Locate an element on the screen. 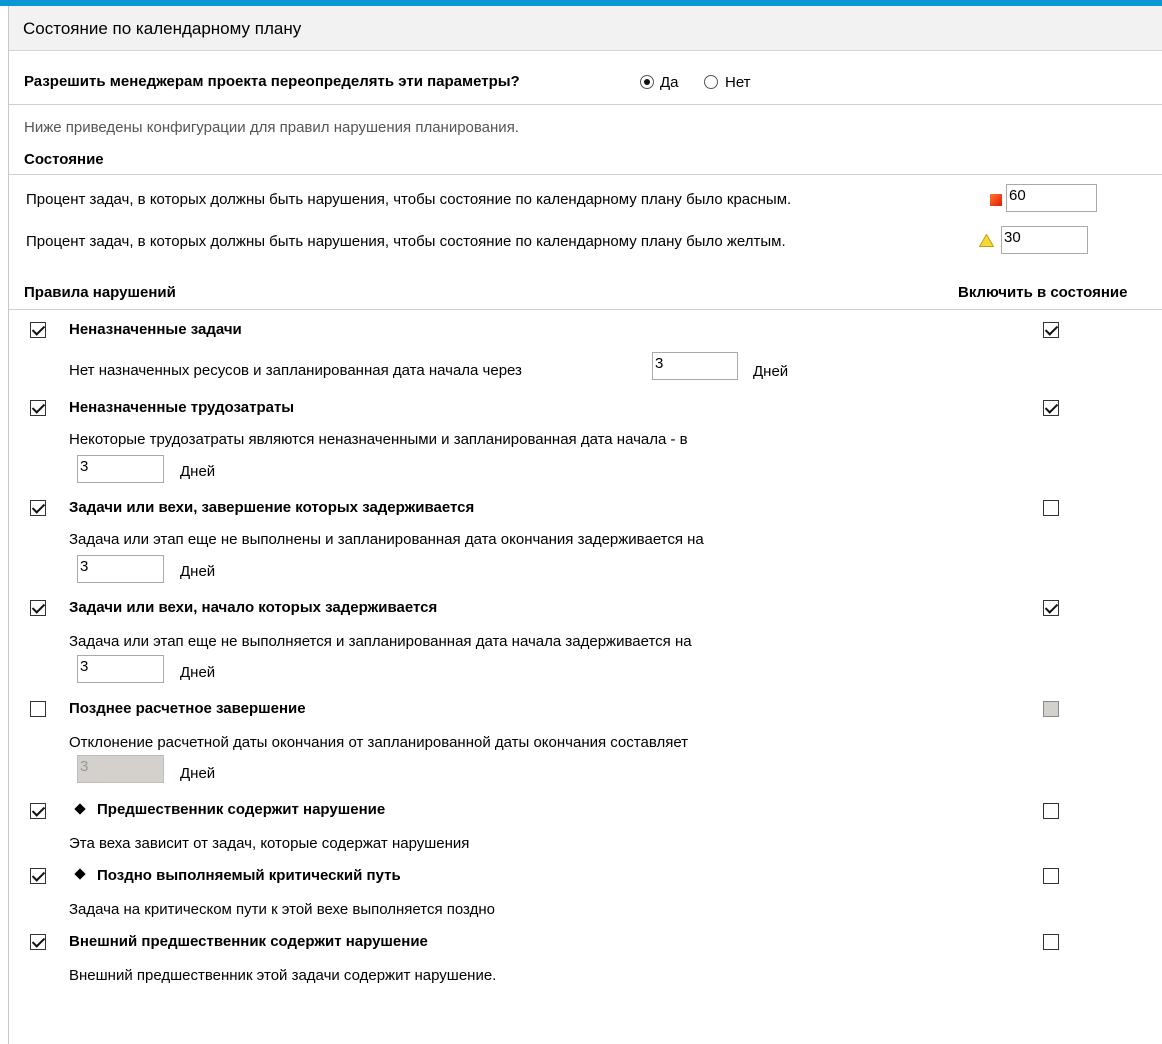  override-no-label: Нет is located at coordinates (738, 82).